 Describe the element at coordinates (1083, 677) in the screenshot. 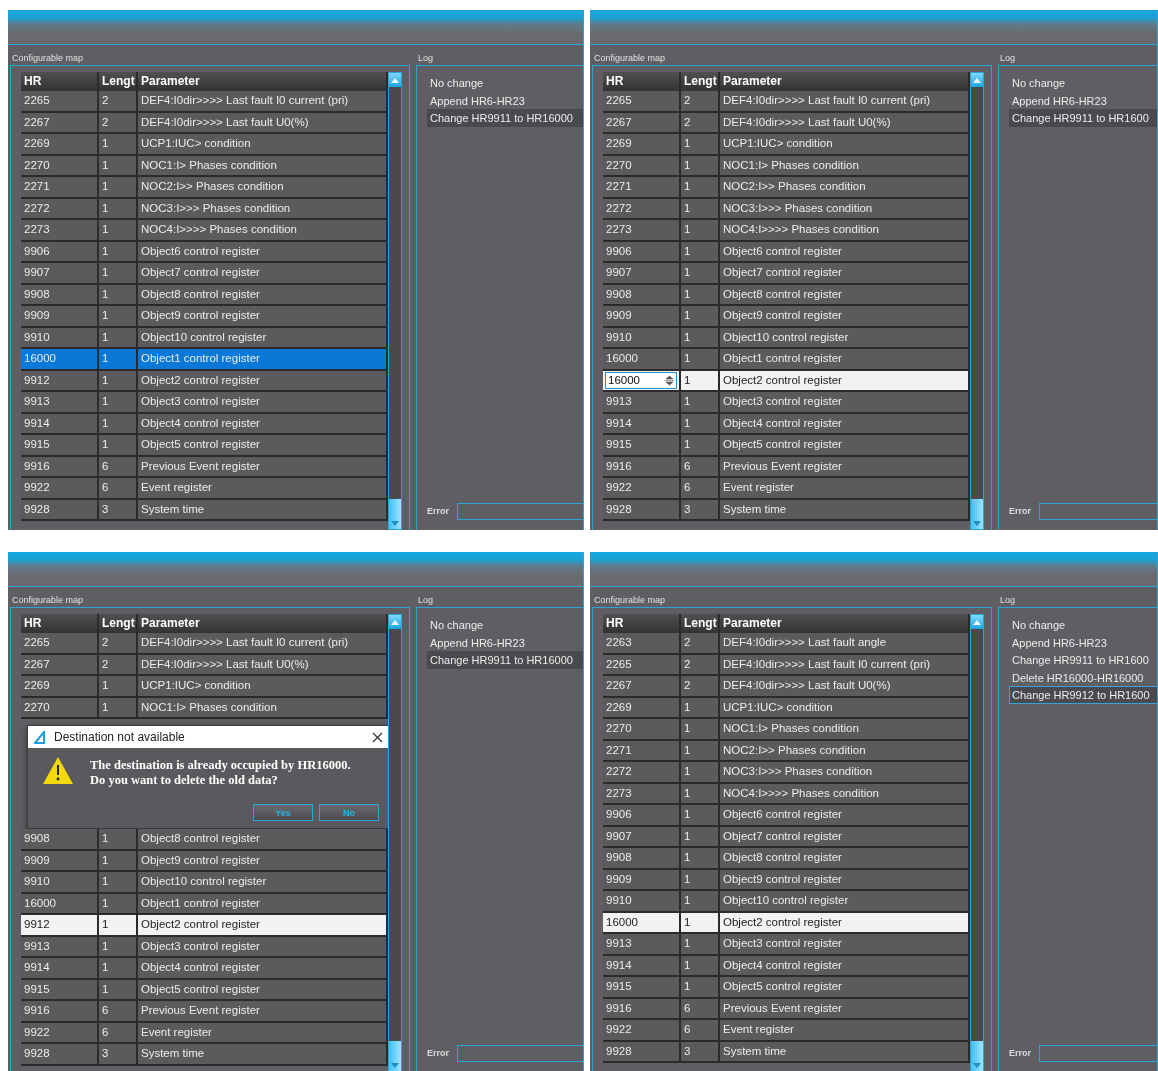

I see `log-entry: Delete HR16000-HR16000` at that location.